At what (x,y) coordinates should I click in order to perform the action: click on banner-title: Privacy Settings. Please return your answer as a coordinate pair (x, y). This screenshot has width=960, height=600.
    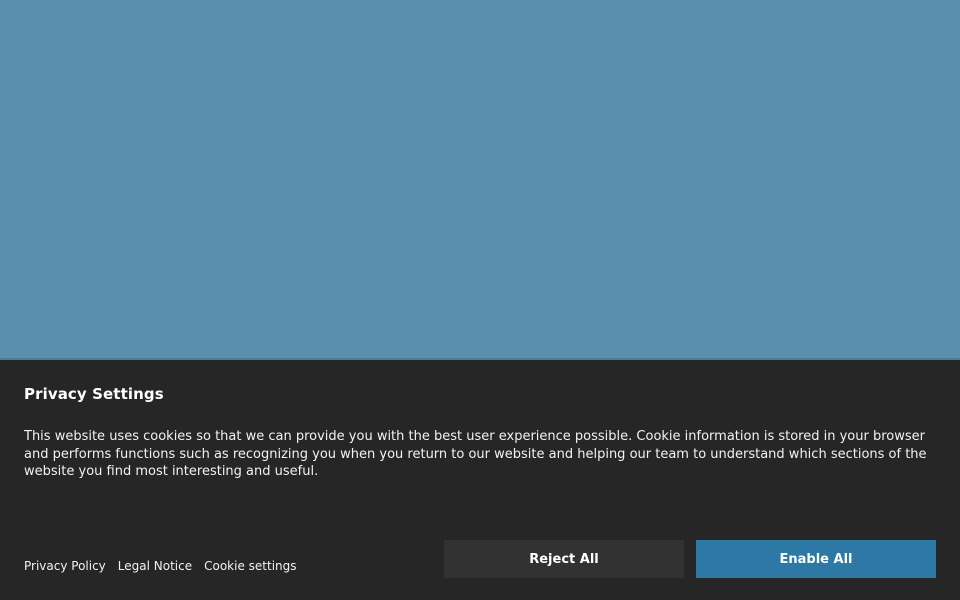
    Looking at the image, I should click on (94, 394).